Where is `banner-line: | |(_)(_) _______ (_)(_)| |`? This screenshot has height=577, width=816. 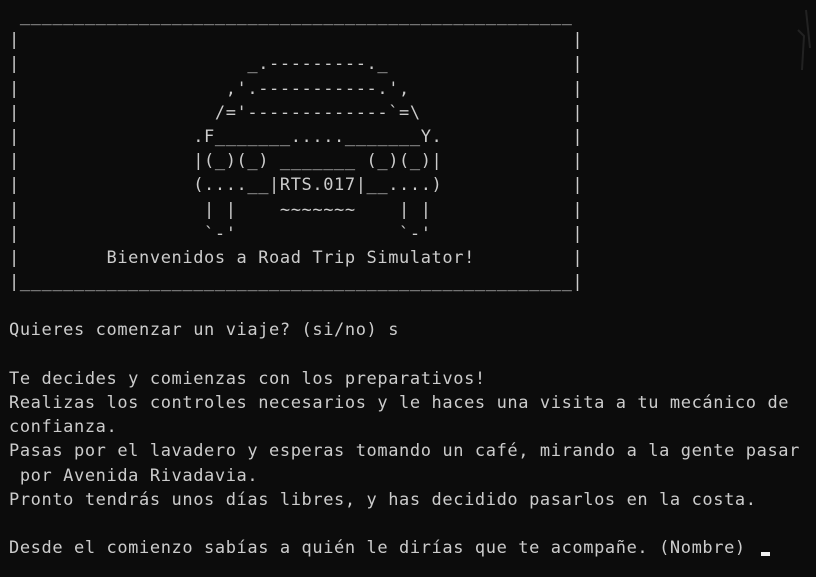 banner-line: | |(_)(_) _______ (_)(_)| | is located at coordinates (296, 161).